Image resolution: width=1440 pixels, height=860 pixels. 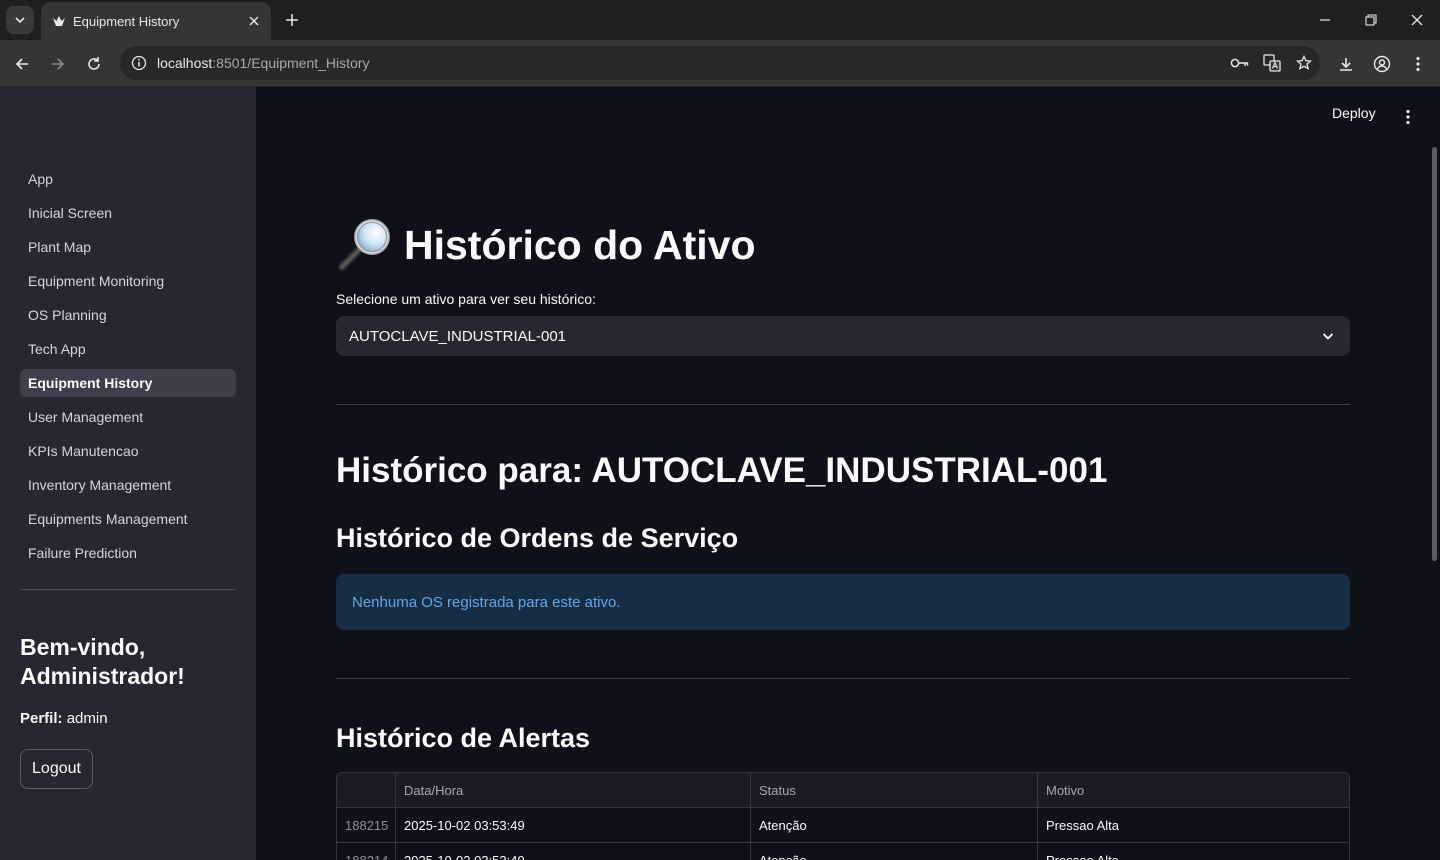 I want to click on os-history-heading: Histórico de Ordens de Serviço, so click(x=537, y=538).